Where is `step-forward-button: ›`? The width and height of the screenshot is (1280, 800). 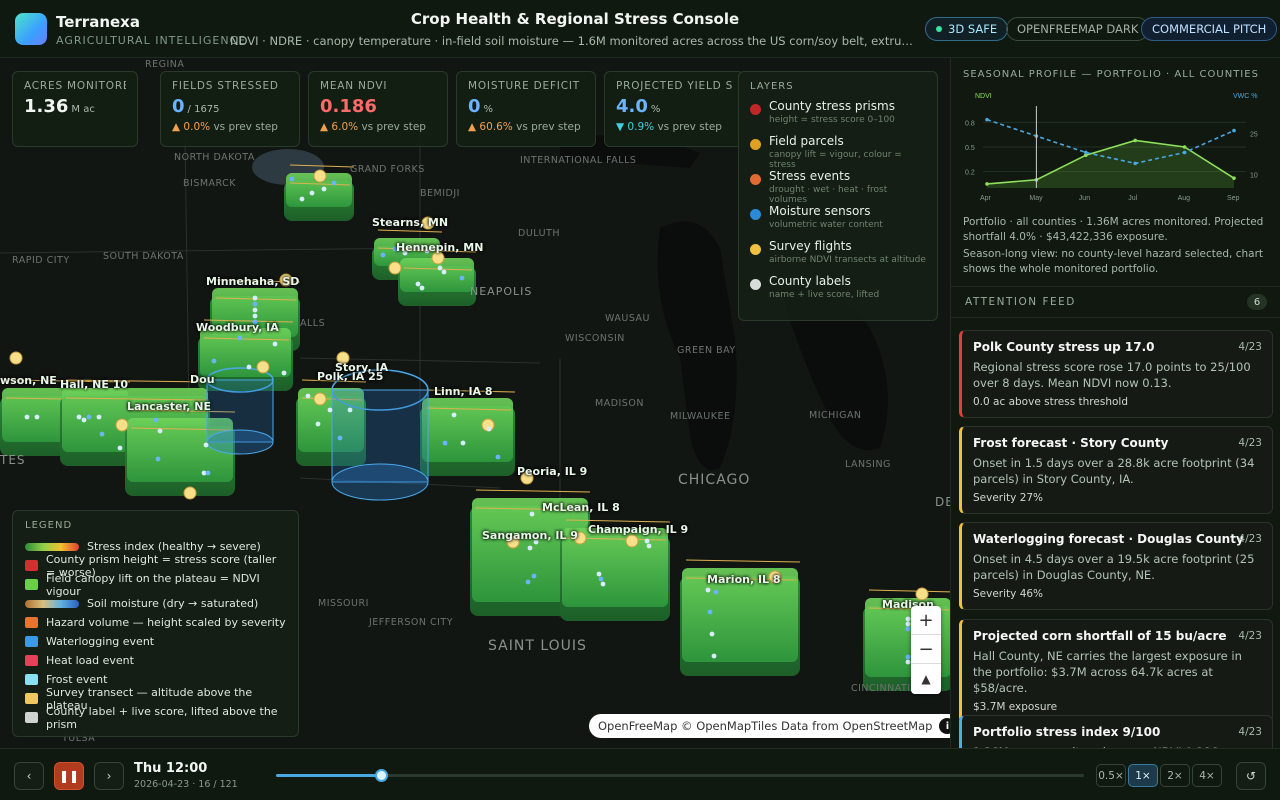 step-forward-button: › is located at coordinates (109, 776).